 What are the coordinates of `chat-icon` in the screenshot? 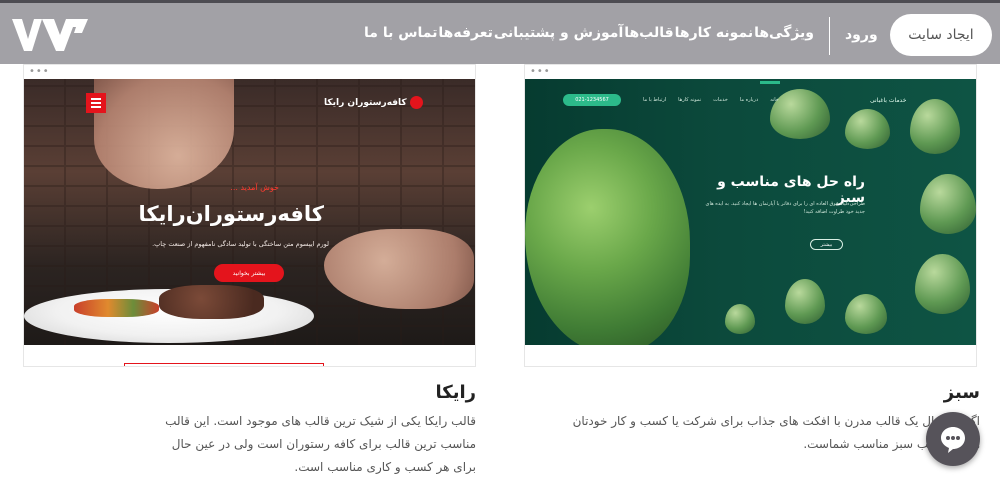 It's located at (953, 440).